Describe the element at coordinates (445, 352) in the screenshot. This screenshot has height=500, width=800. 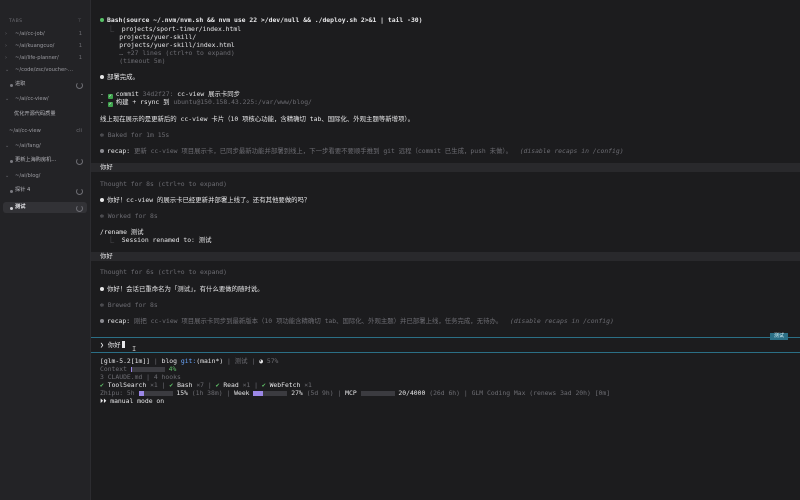
I see `input-bottom-border` at that location.